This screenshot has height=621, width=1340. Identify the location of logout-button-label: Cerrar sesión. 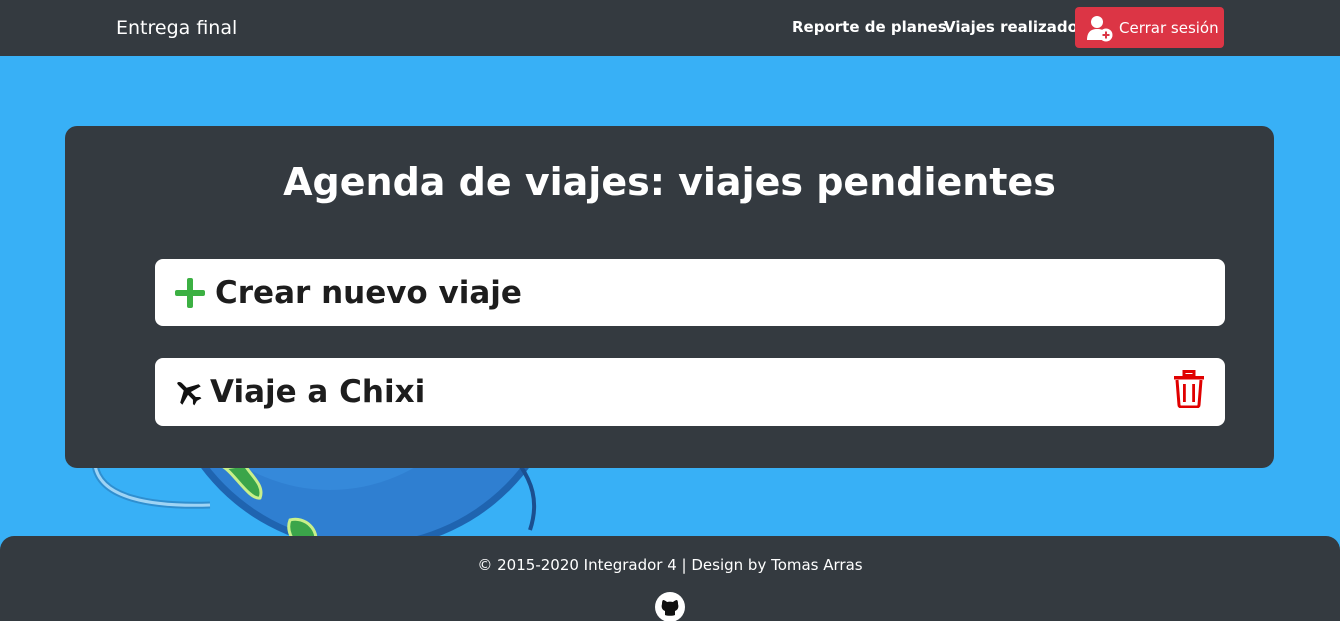
(1169, 27).